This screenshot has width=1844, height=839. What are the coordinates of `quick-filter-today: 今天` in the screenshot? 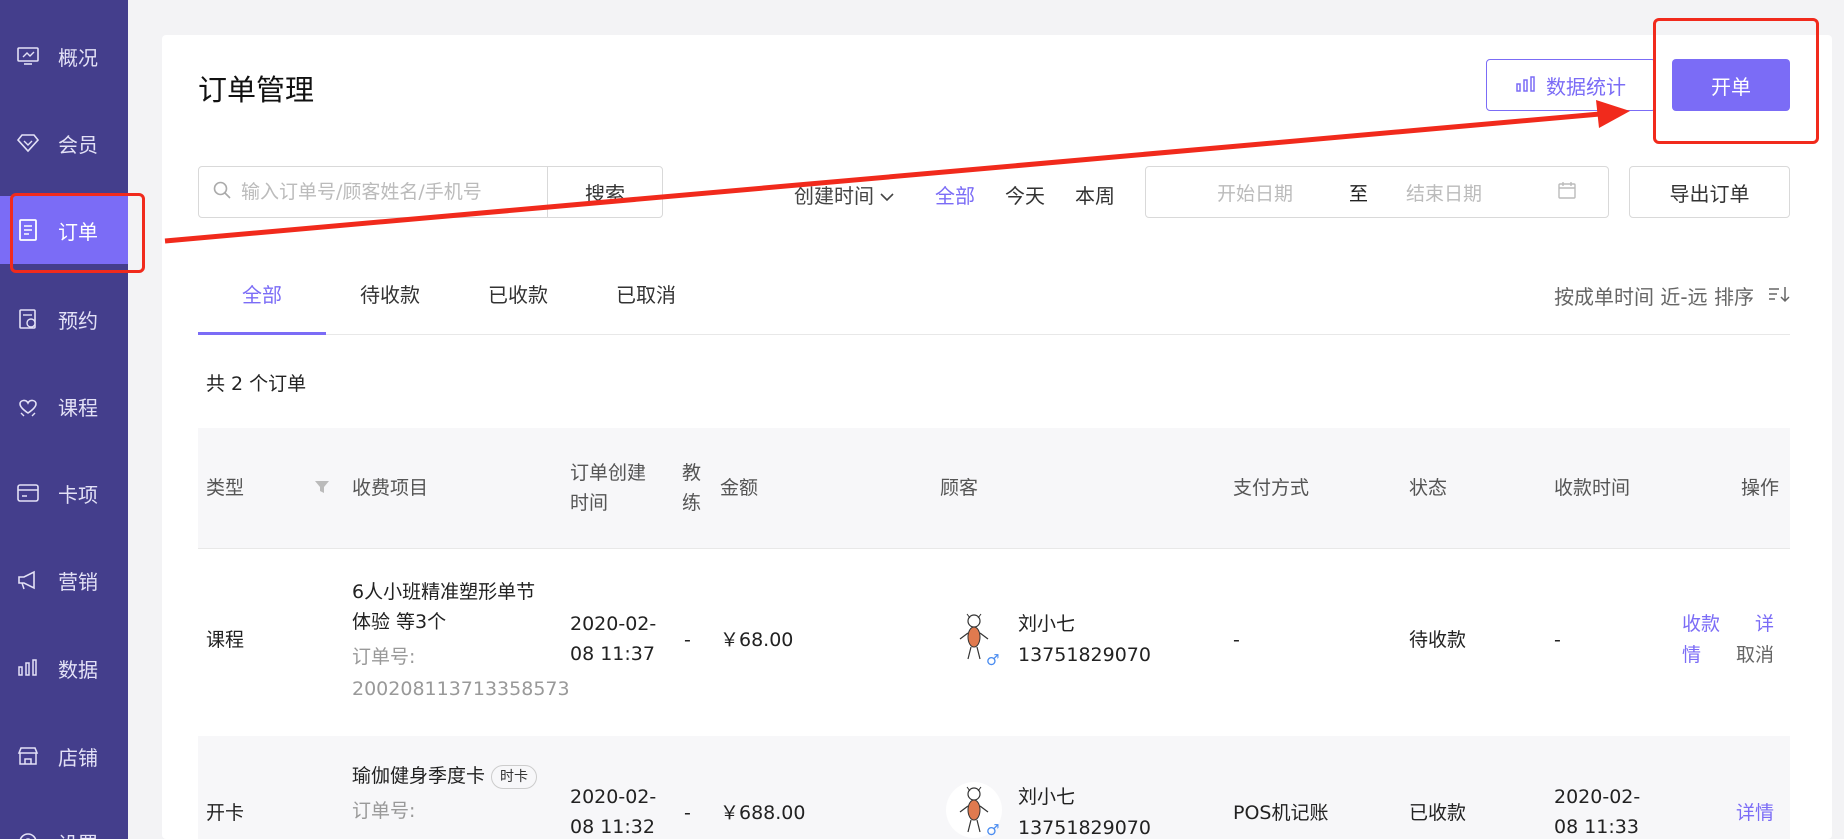 It's located at (1025, 194).